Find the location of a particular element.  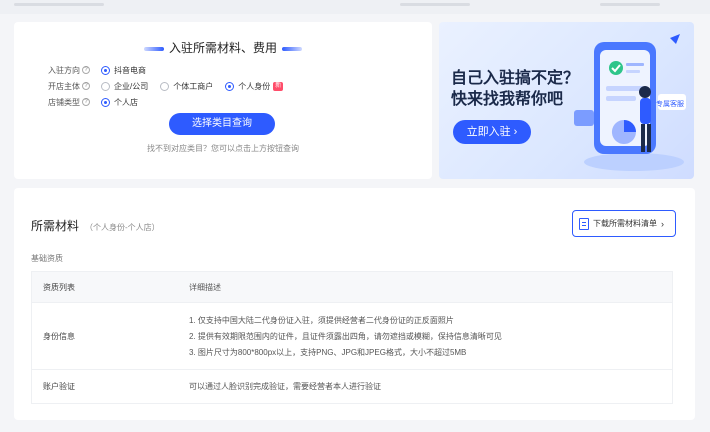

title-decor-left is located at coordinates (153, 48).